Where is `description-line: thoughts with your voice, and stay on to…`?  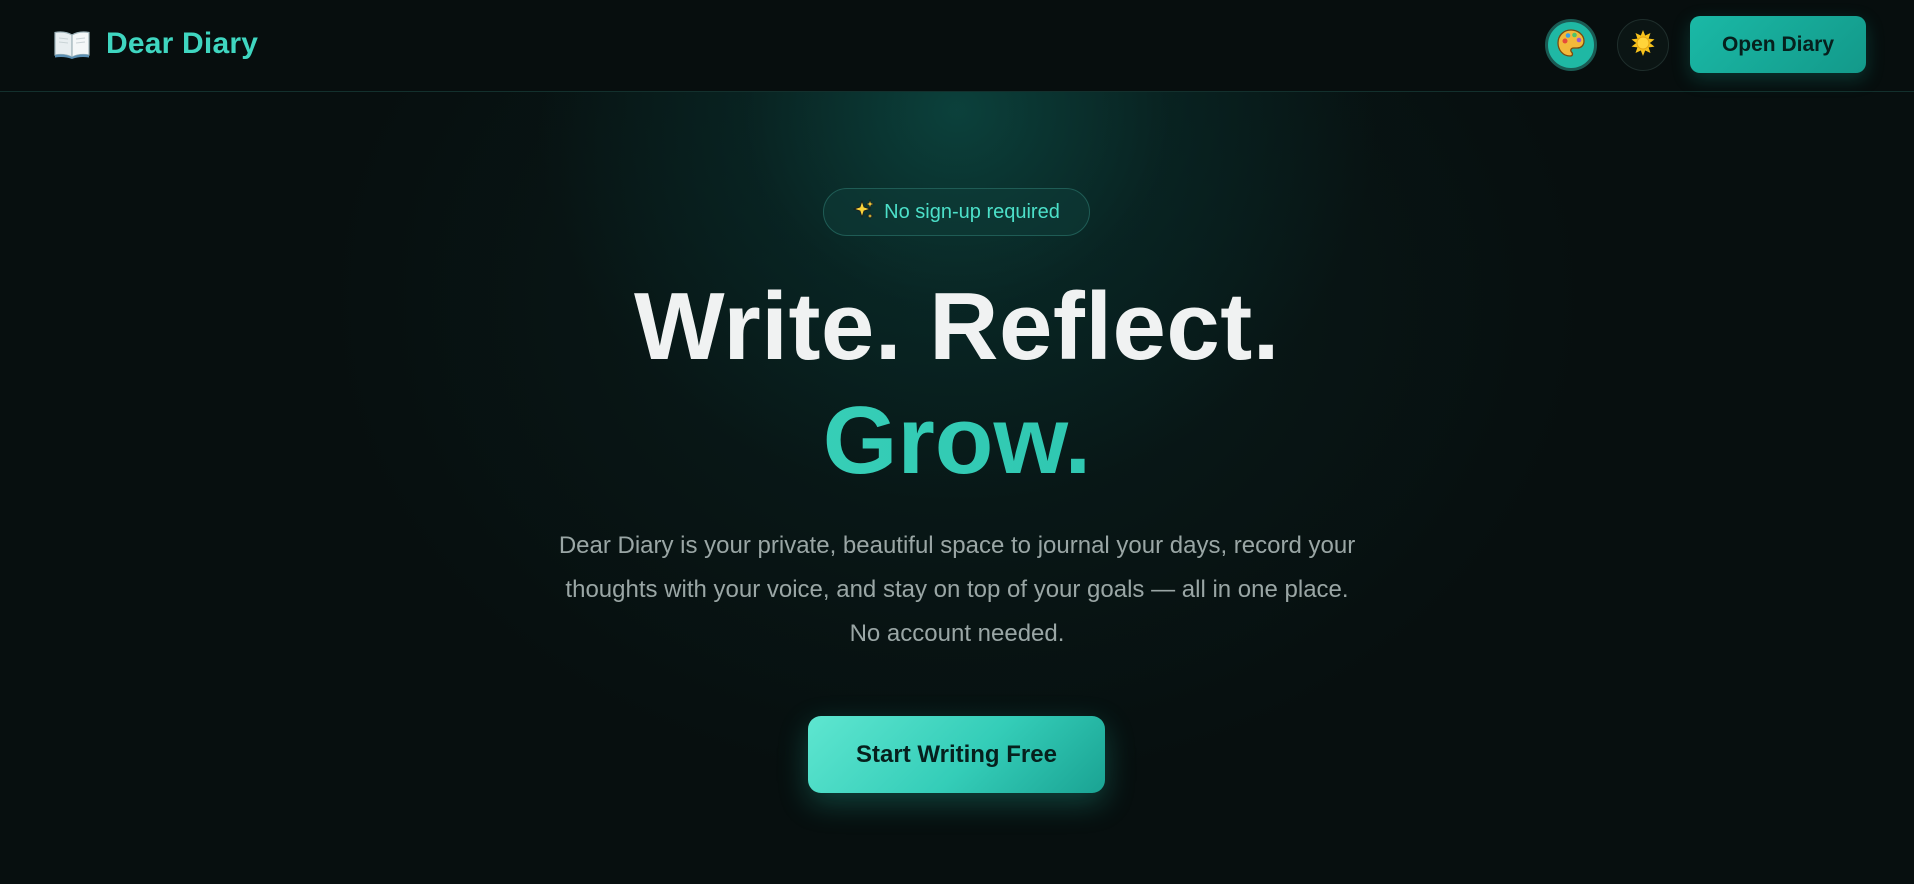
description-line: thoughts with your voice, and stay on to… is located at coordinates (957, 589).